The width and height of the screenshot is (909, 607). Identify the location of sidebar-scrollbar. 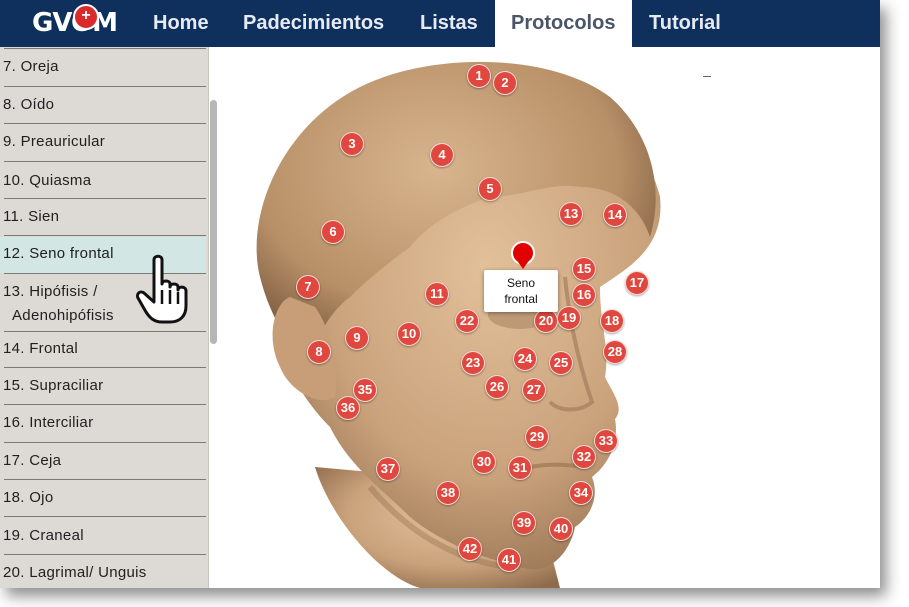
(213, 222).